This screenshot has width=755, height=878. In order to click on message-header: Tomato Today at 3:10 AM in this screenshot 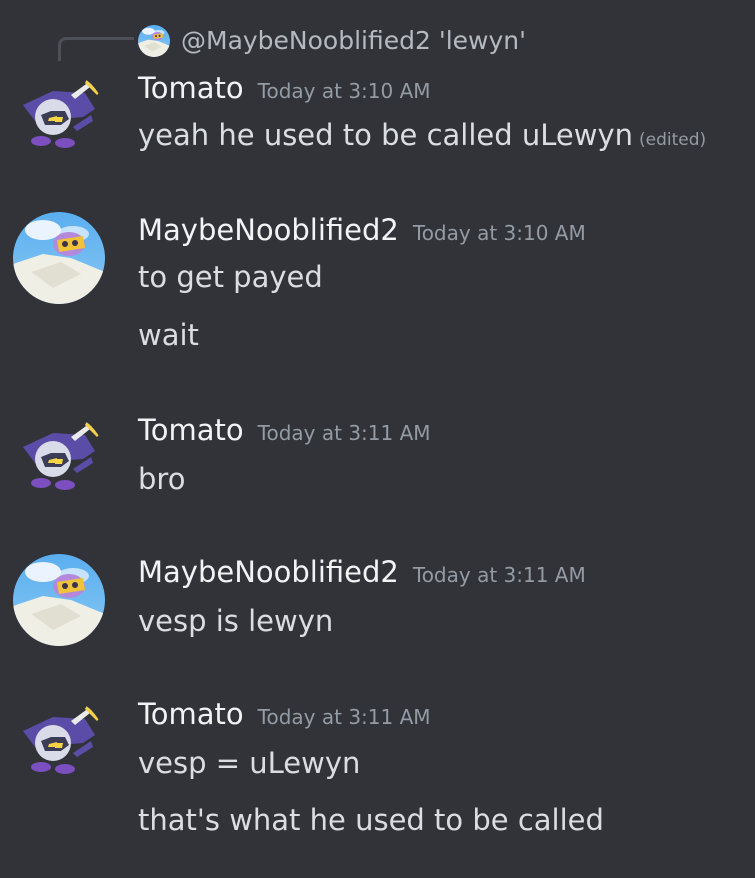, I will do `click(284, 89)`.